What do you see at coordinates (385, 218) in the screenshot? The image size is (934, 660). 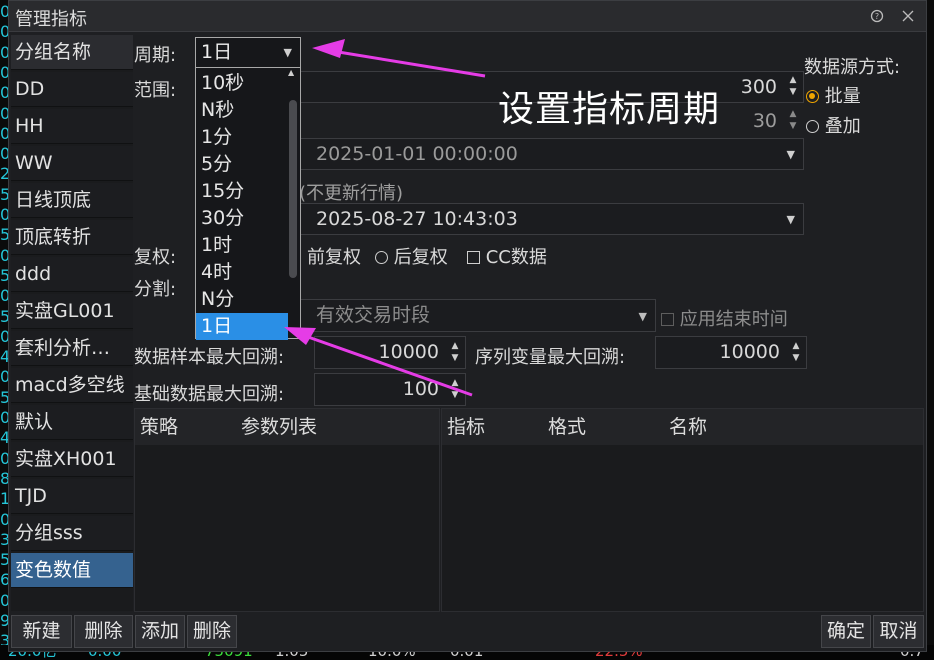 I see `annotation-arrows` at bounding box center [385, 218].